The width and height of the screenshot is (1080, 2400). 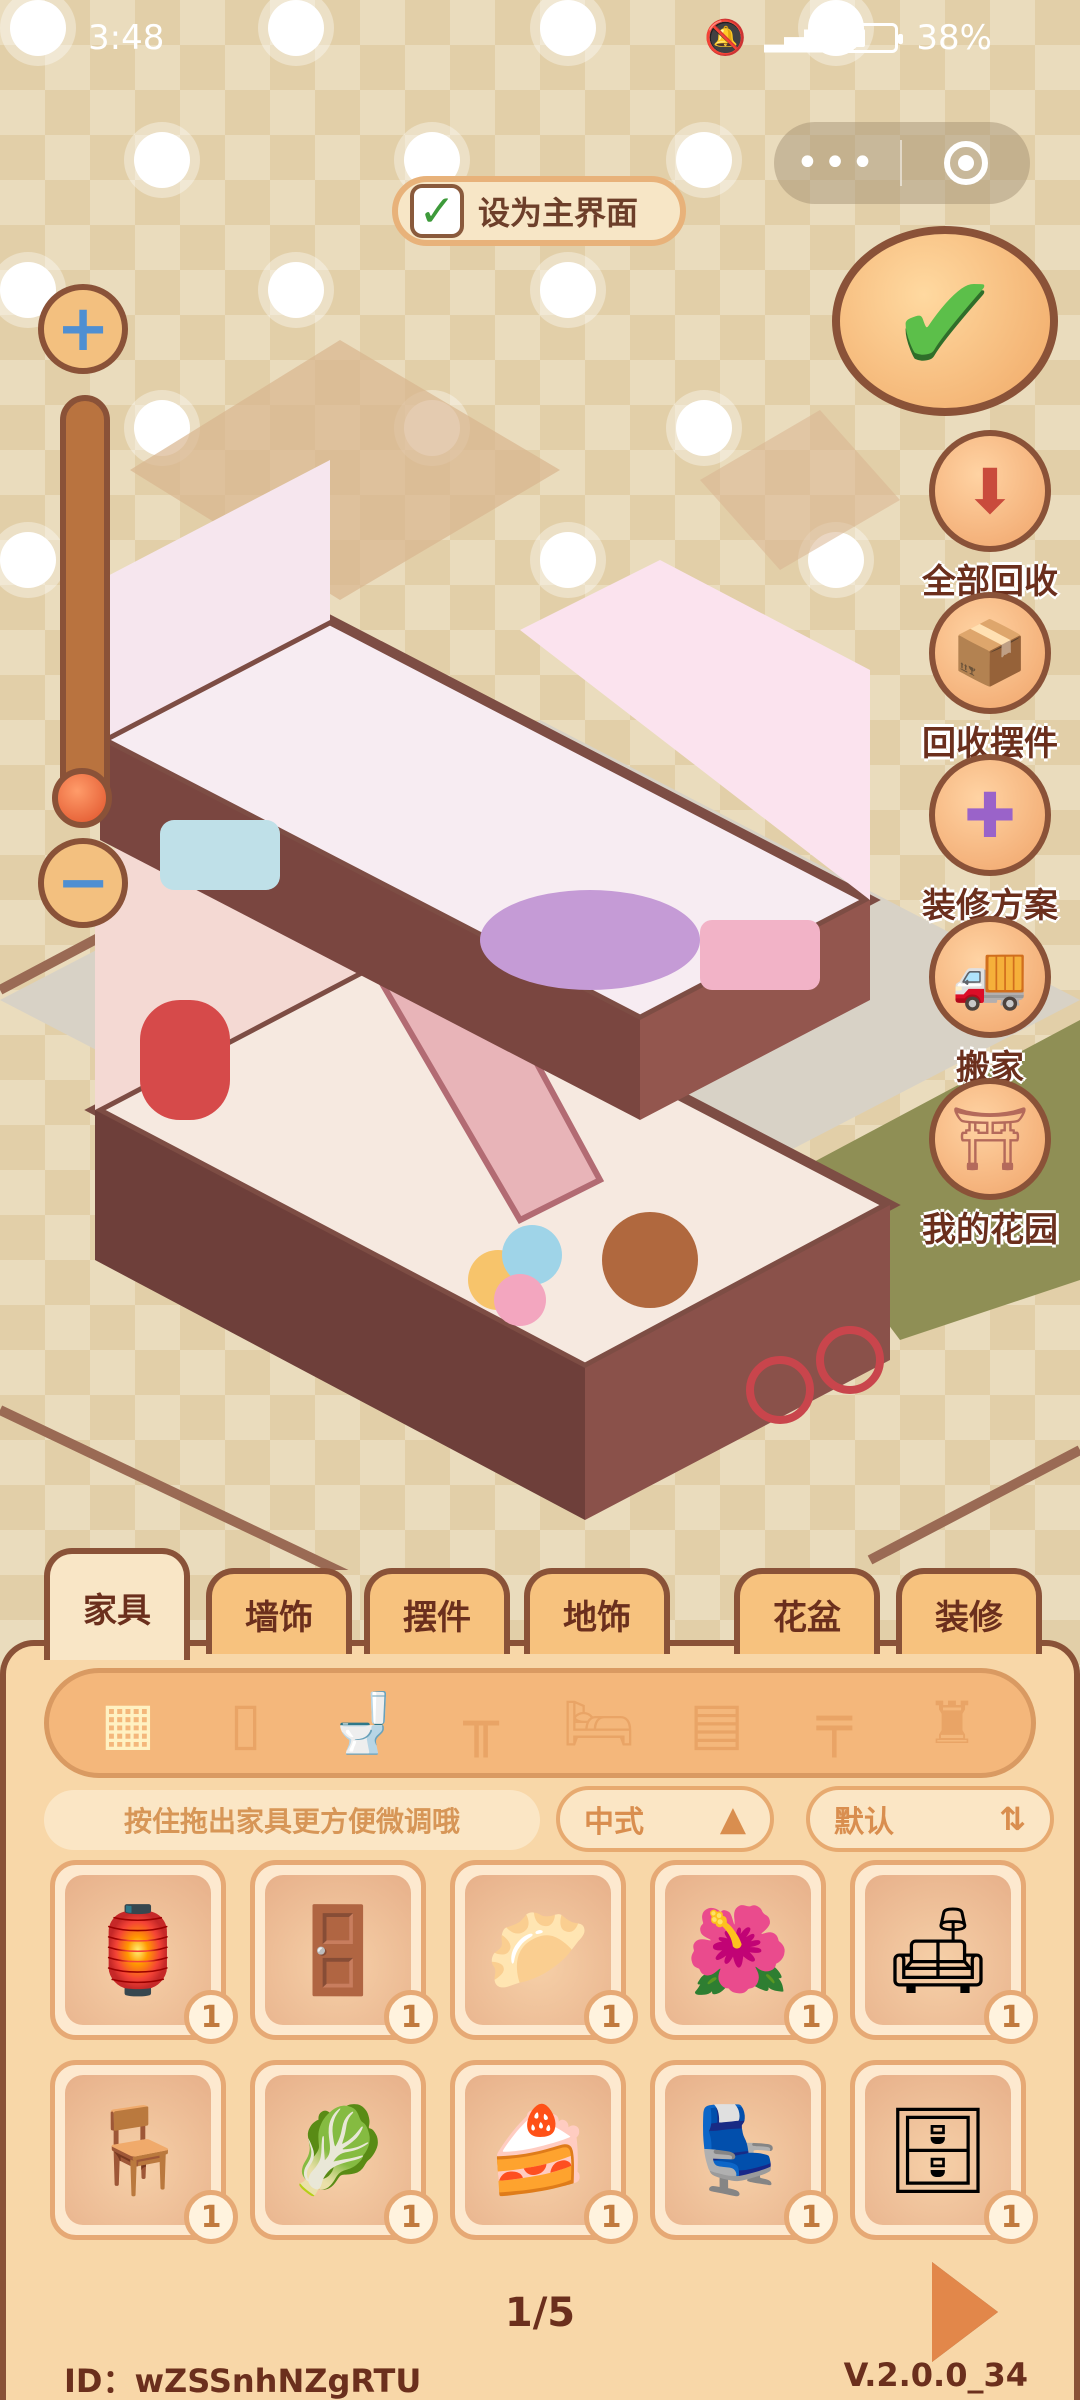 I want to click on all-grid-icon: ▦, so click(x=128, y=1723).